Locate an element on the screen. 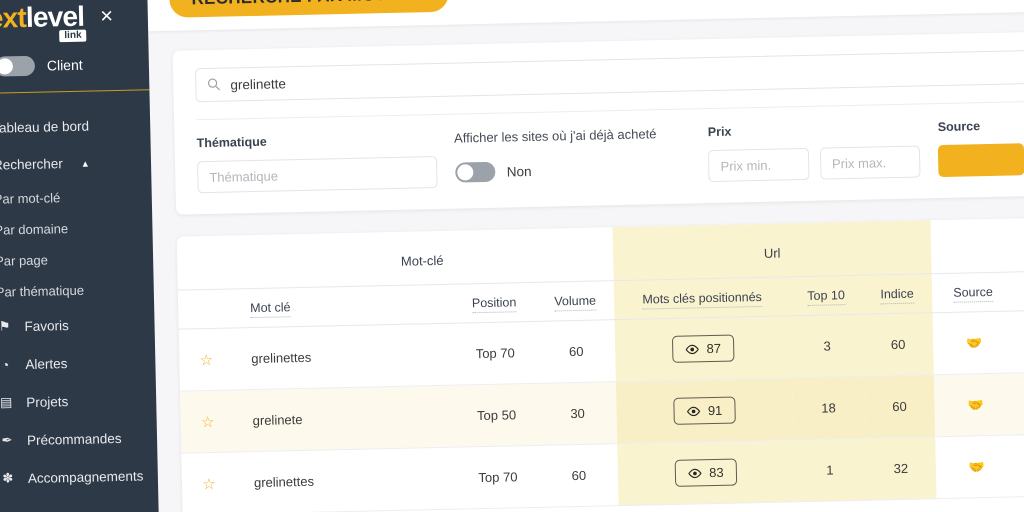 Image resolution: width=1024 pixels, height=512 pixels. column-header-indice: Indice is located at coordinates (897, 294).